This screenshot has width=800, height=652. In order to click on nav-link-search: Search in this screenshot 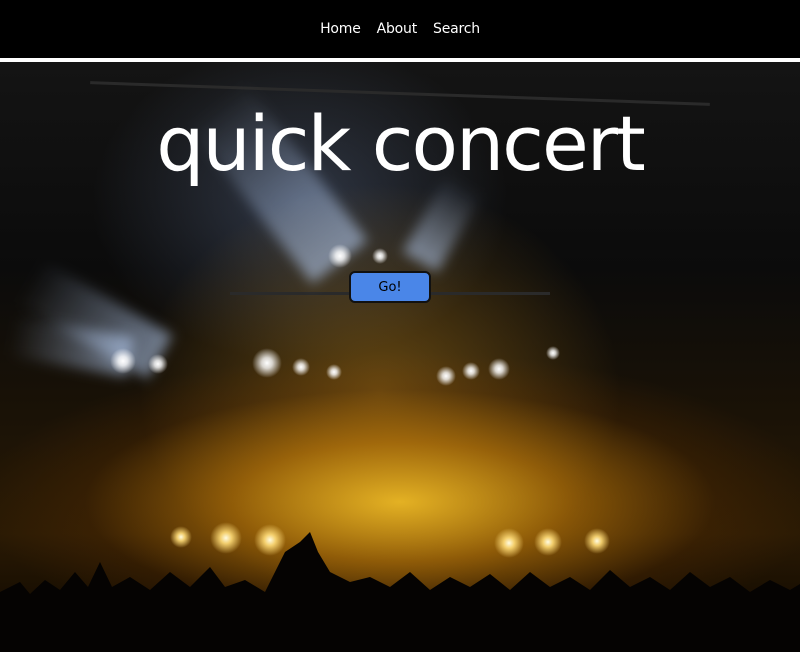, I will do `click(456, 29)`.